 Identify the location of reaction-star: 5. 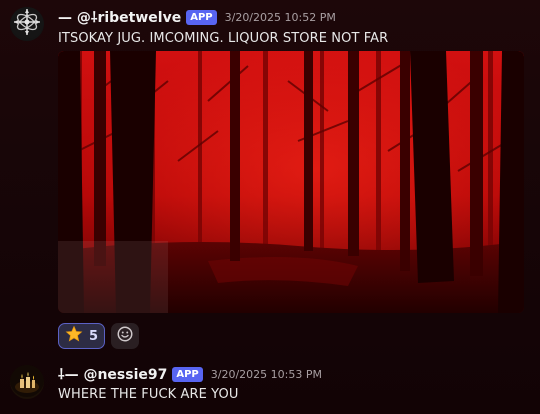
(82, 336).